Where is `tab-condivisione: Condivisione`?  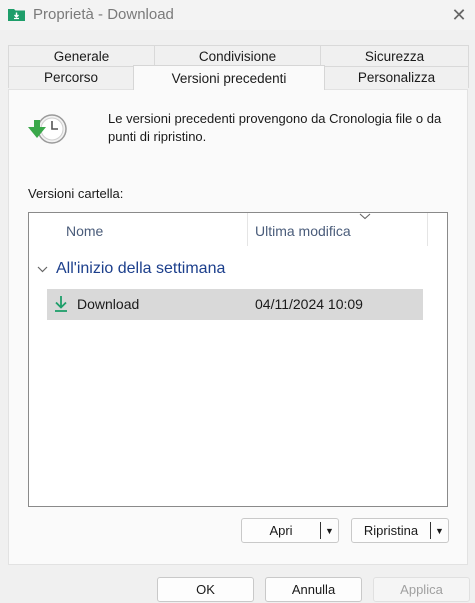
tab-condivisione: Condivisione is located at coordinates (237, 56).